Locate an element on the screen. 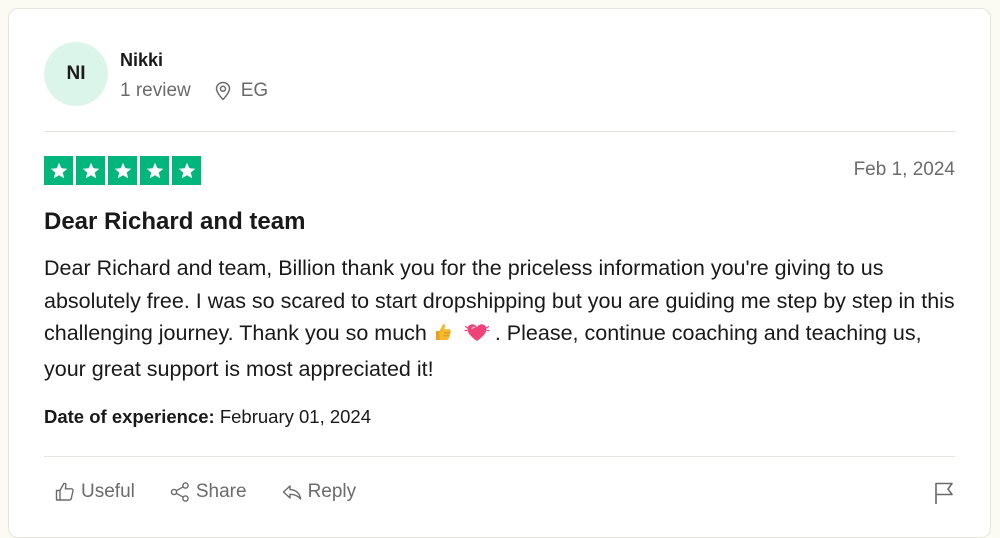 The width and height of the screenshot is (1000, 538). footer-divider is located at coordinates (499, 456).